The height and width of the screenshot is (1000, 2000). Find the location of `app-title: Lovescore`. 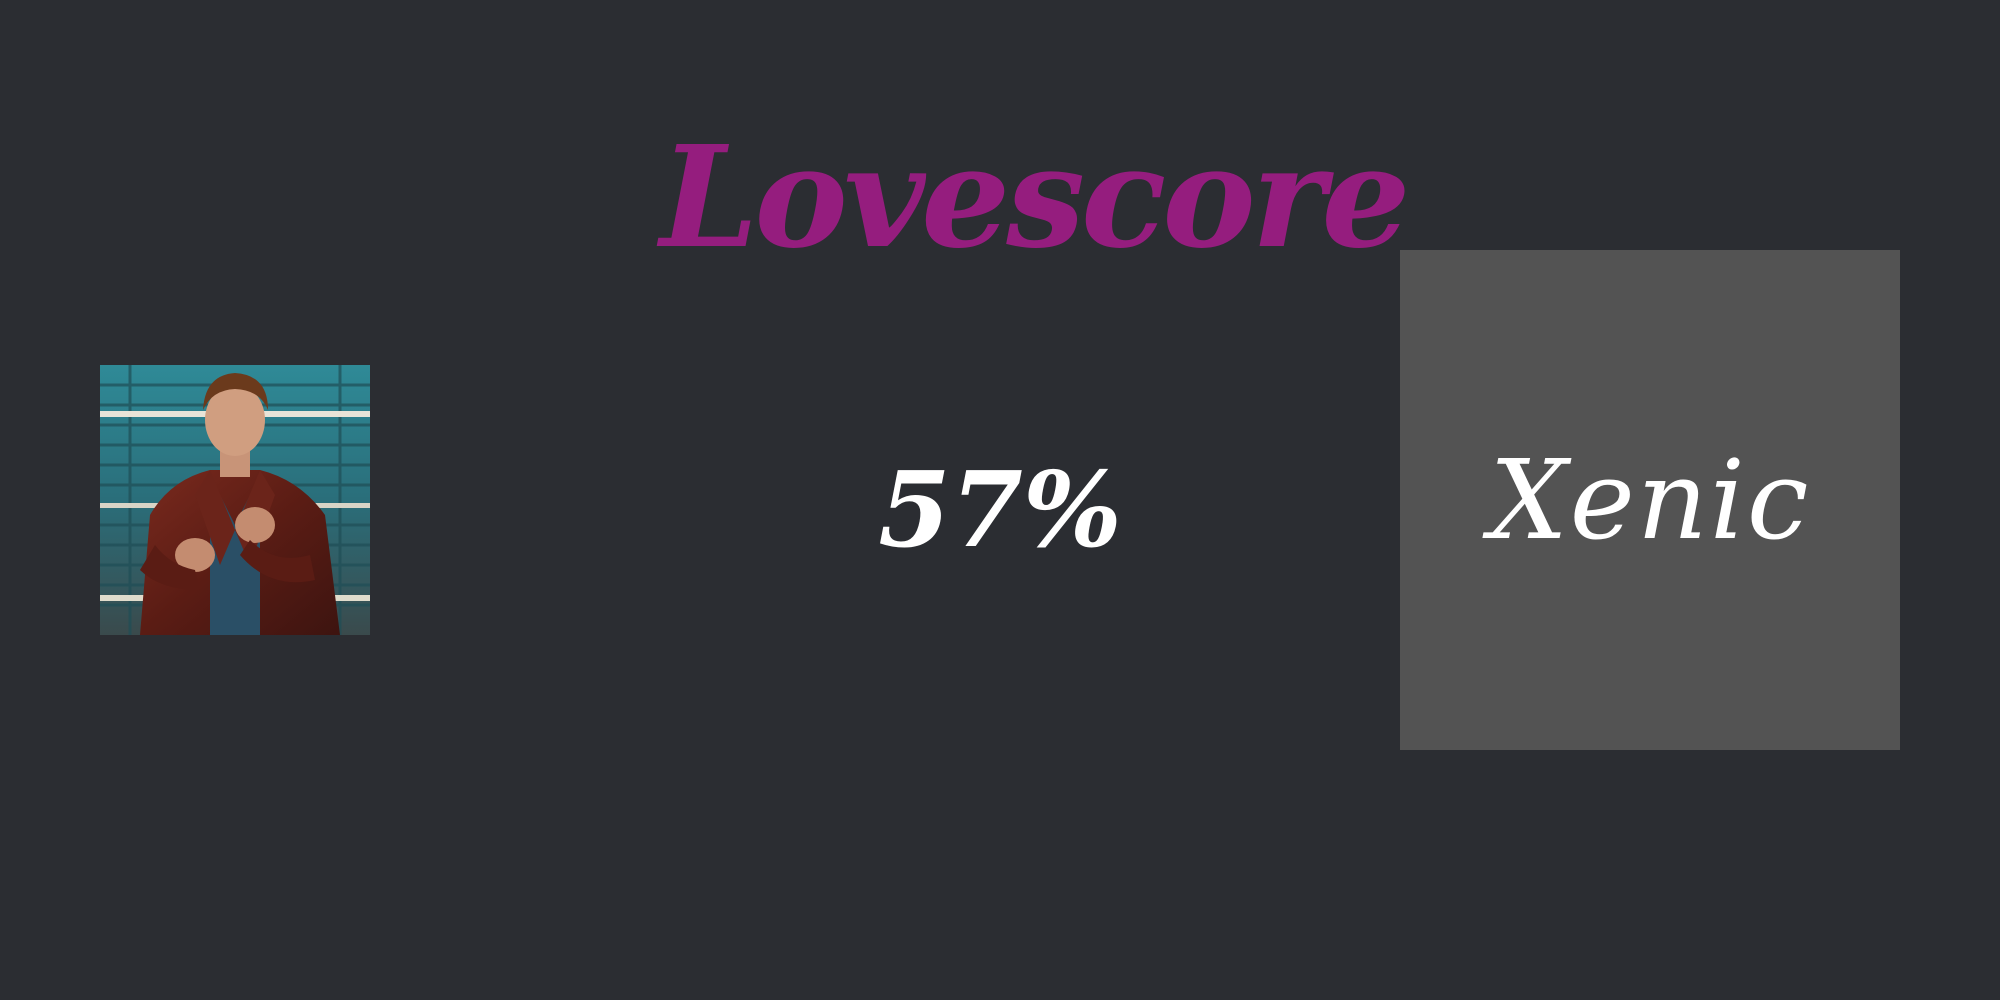

app-title: Lovescore is located at coordinates (1035, 198).